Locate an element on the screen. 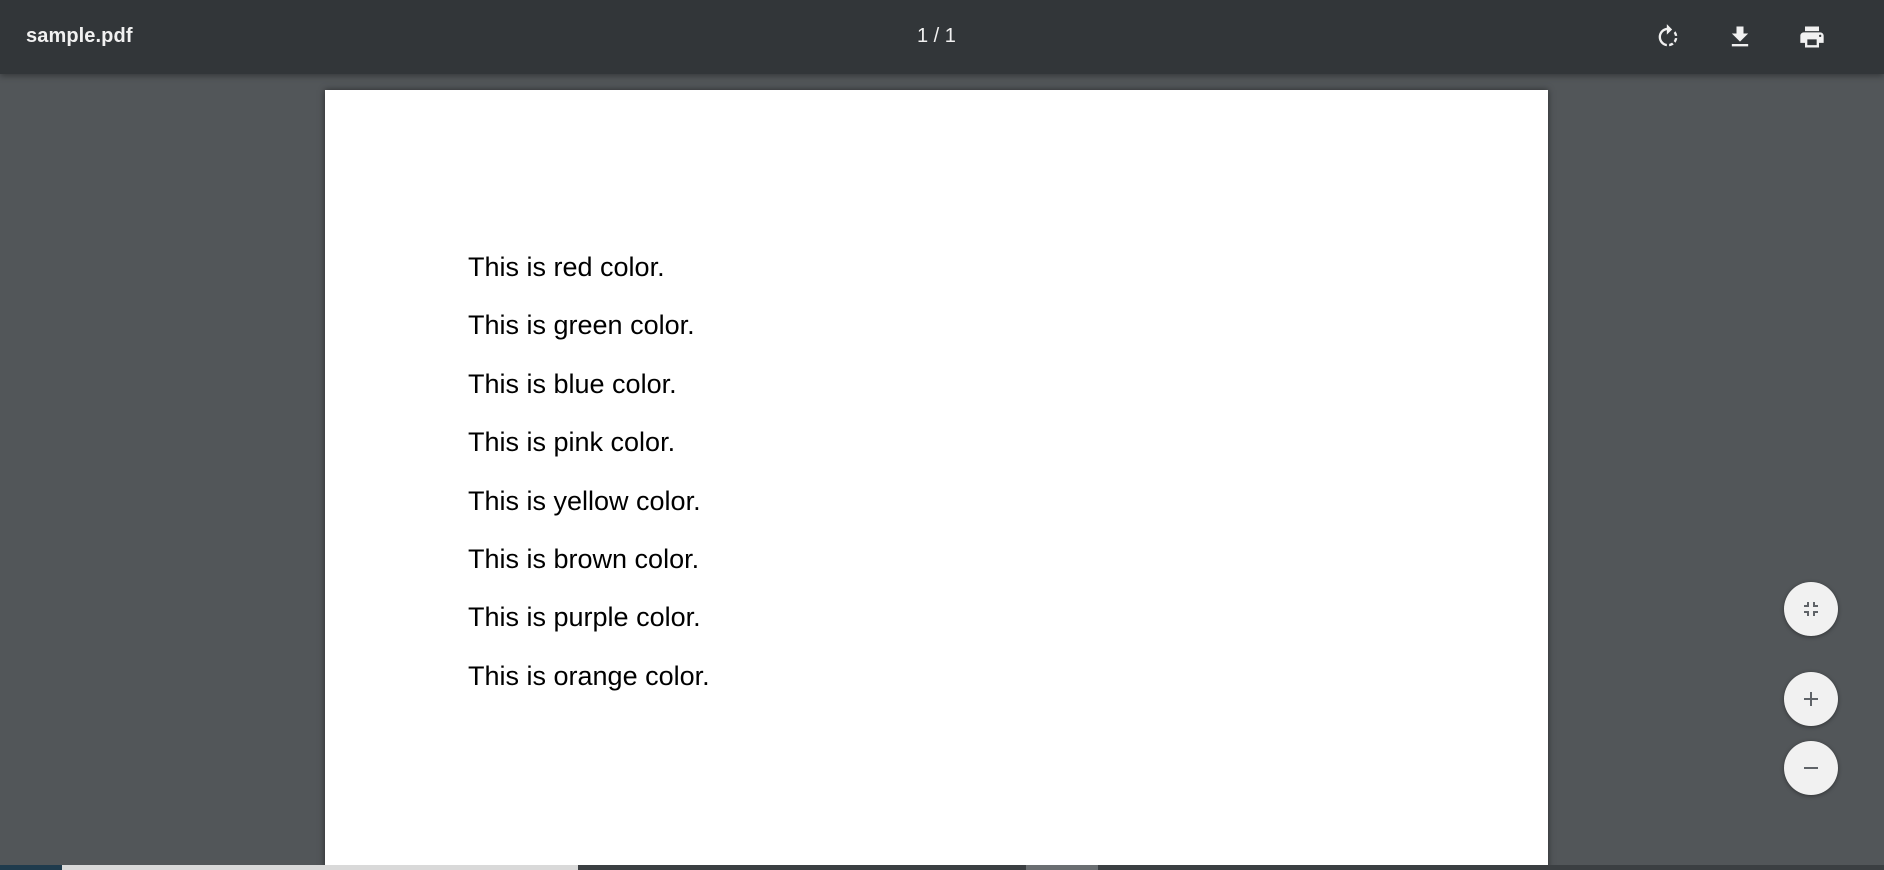 The height and width of the screenshot is (870, 1884). print-button is located at coordinates (1812, 37).